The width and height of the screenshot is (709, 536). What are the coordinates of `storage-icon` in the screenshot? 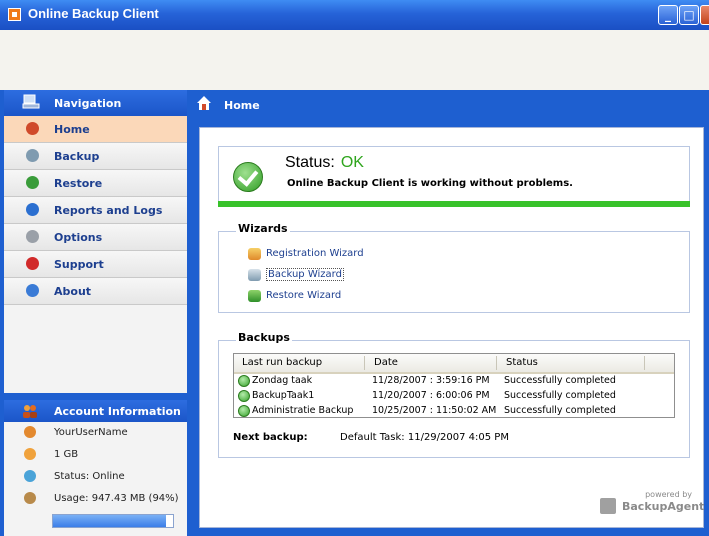 It's located at (30, 454).